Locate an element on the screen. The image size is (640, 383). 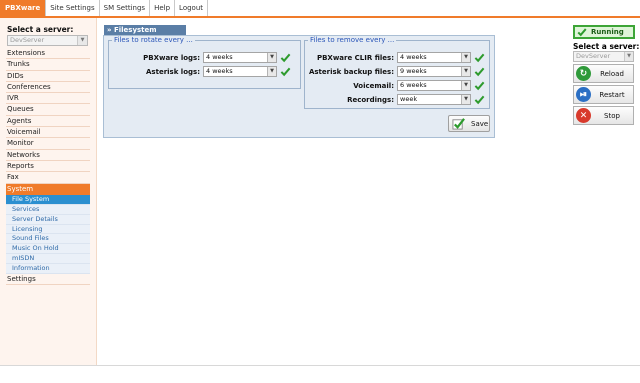
field-label: Voicemail: is located at coordinates (373, 85).